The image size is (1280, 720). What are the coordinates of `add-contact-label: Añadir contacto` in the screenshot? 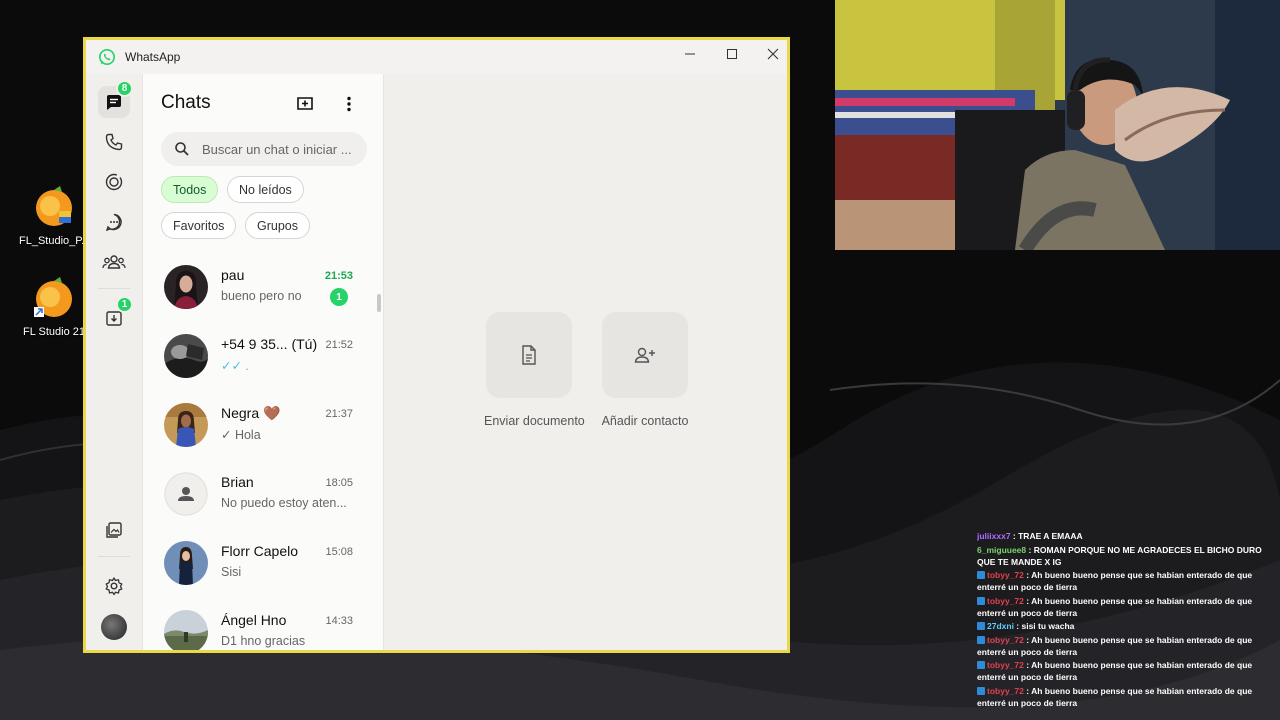 It's located at (645, 421).